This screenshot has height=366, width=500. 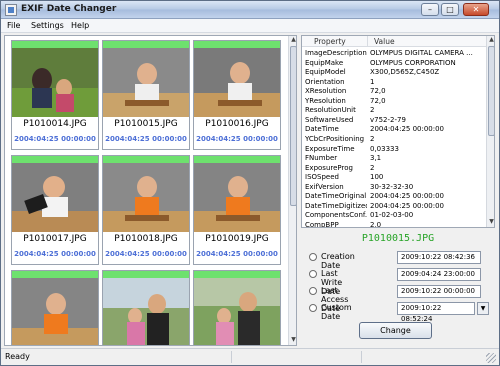 What do you see at coordinates (450, 9) in the screenshot?
I see `maximize-button: □` at bounding box center [450, 9].